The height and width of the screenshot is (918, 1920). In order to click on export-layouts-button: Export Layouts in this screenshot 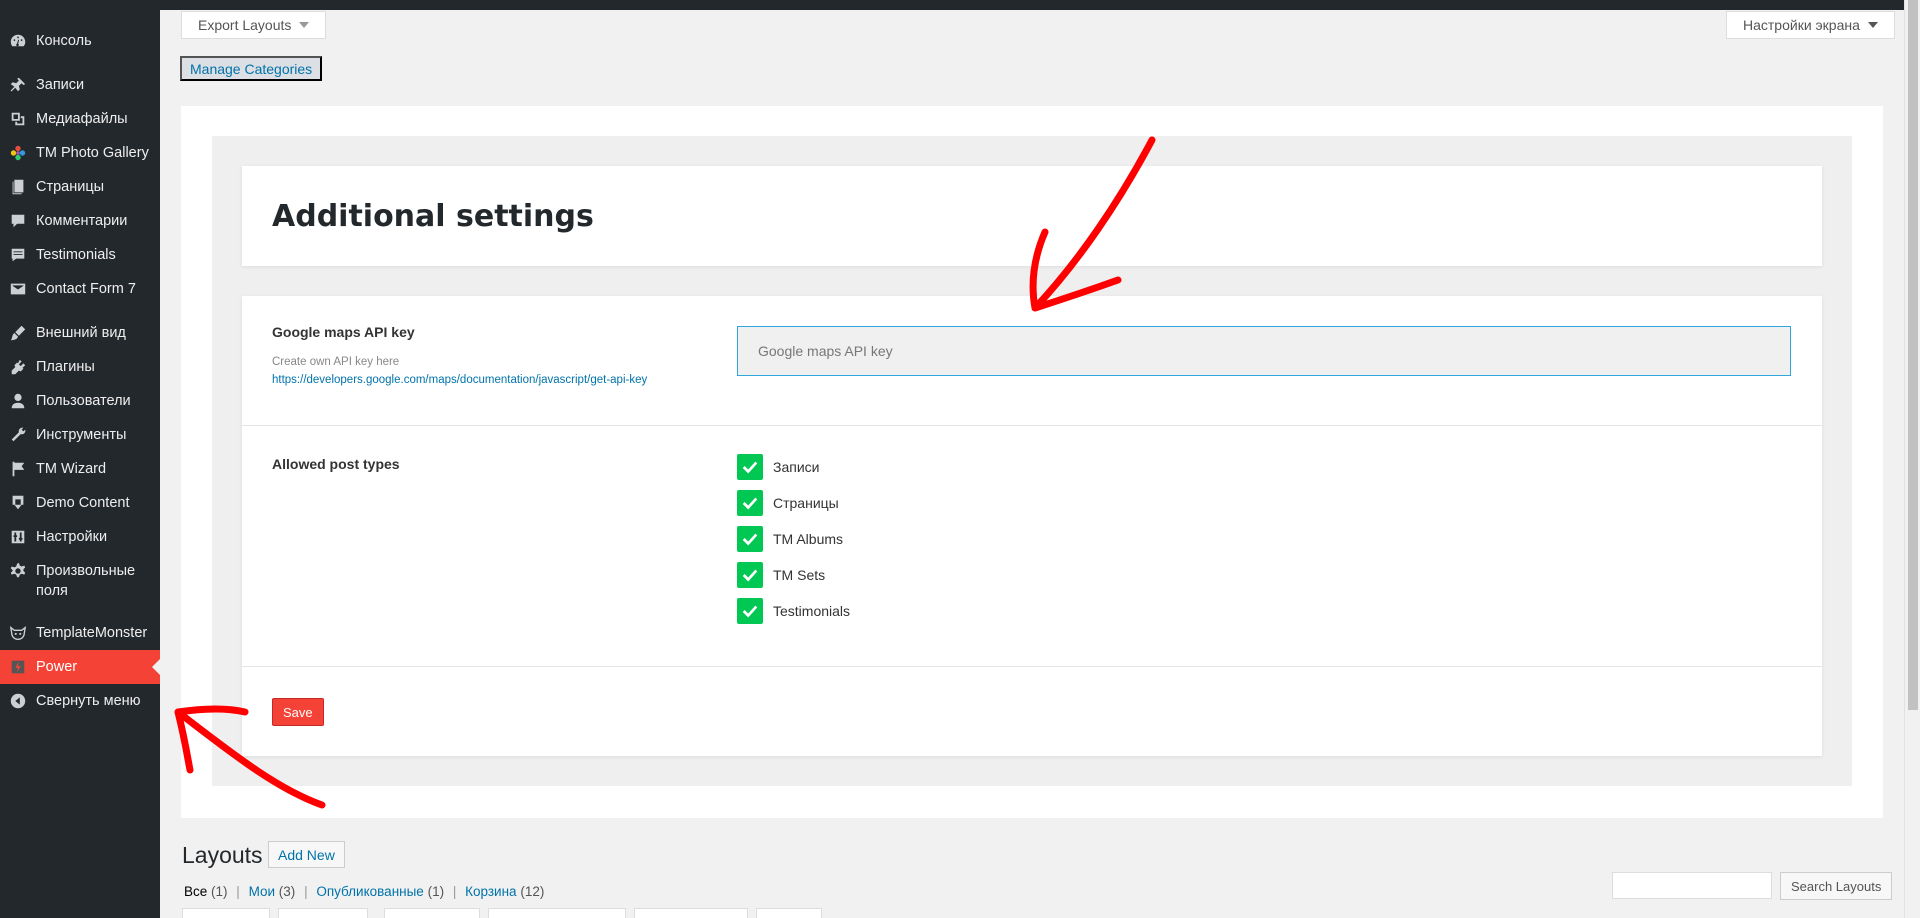, I will do `click(254, 25)`.